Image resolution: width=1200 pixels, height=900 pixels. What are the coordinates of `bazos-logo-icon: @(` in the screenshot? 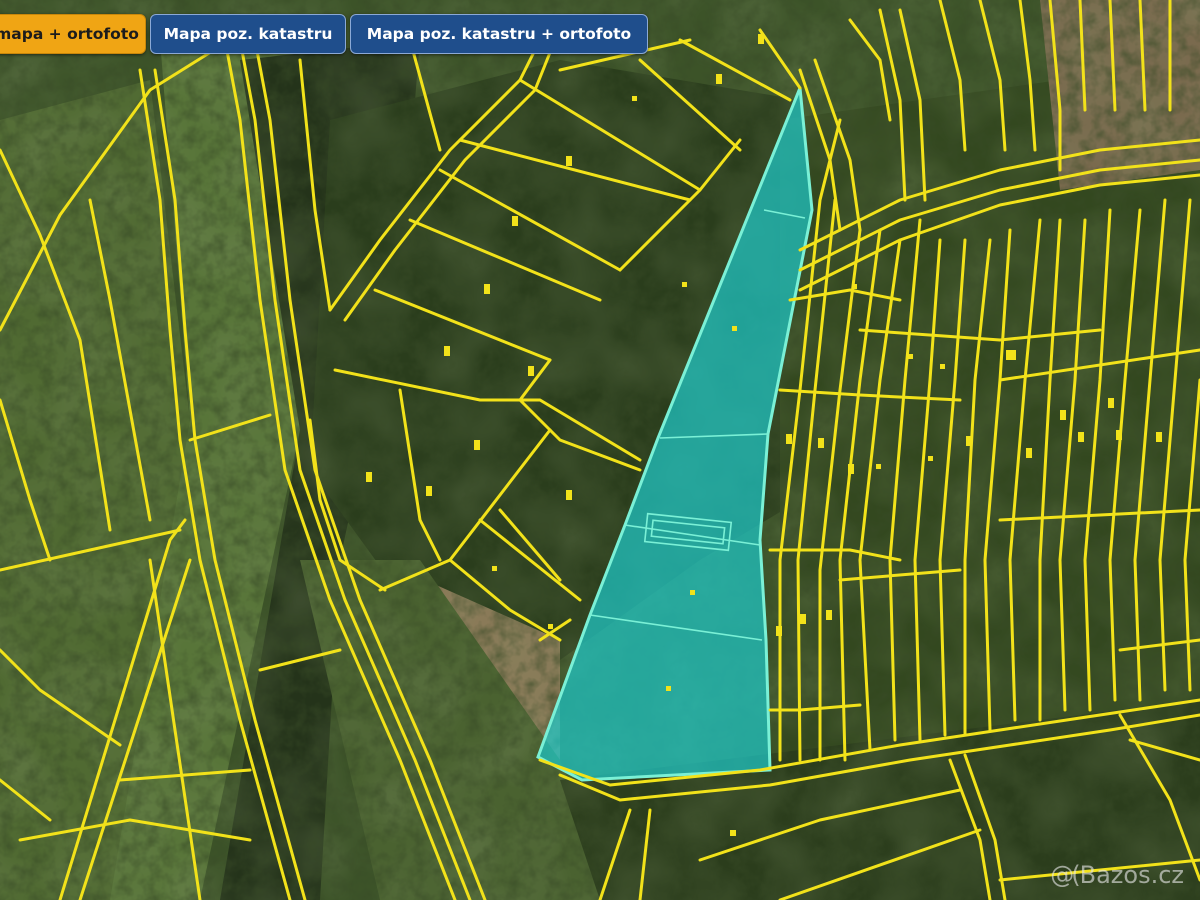 It's located at (1065, 875).